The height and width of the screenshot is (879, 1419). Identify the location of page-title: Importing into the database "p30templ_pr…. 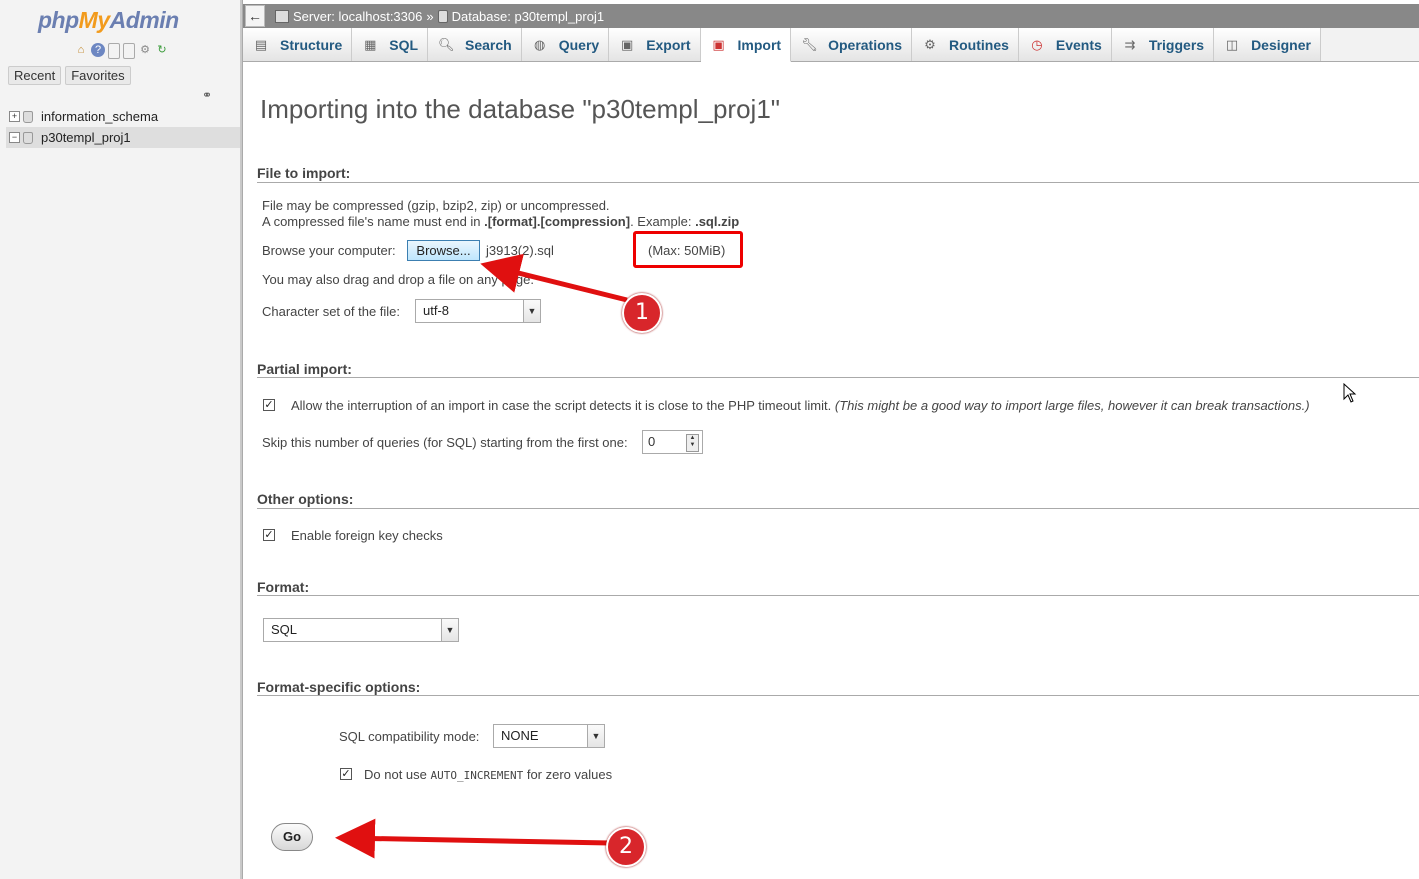
(520, 109).